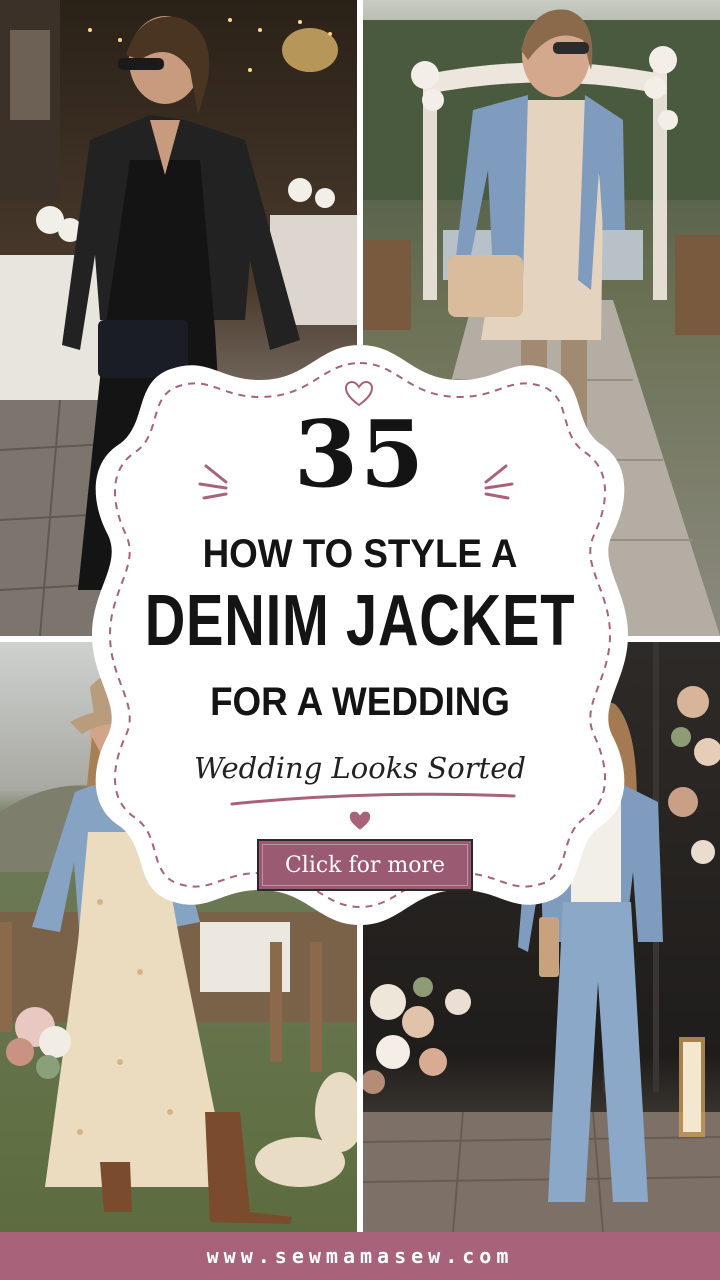 This screenshot has height=1280, width=720. I want to click on click-for-more-button: Click for more, so click(365, 865).